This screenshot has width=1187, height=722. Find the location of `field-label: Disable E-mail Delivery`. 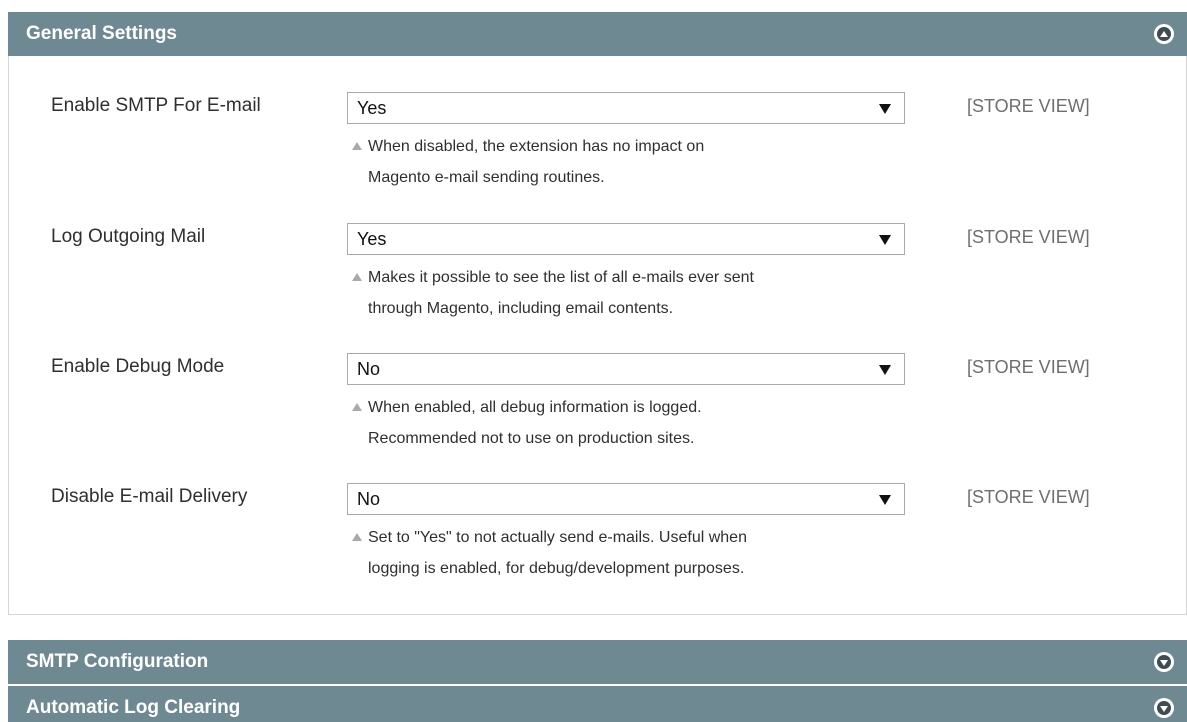

field-label: Disable E-mail Delivery is located at coordinates (149, 496).